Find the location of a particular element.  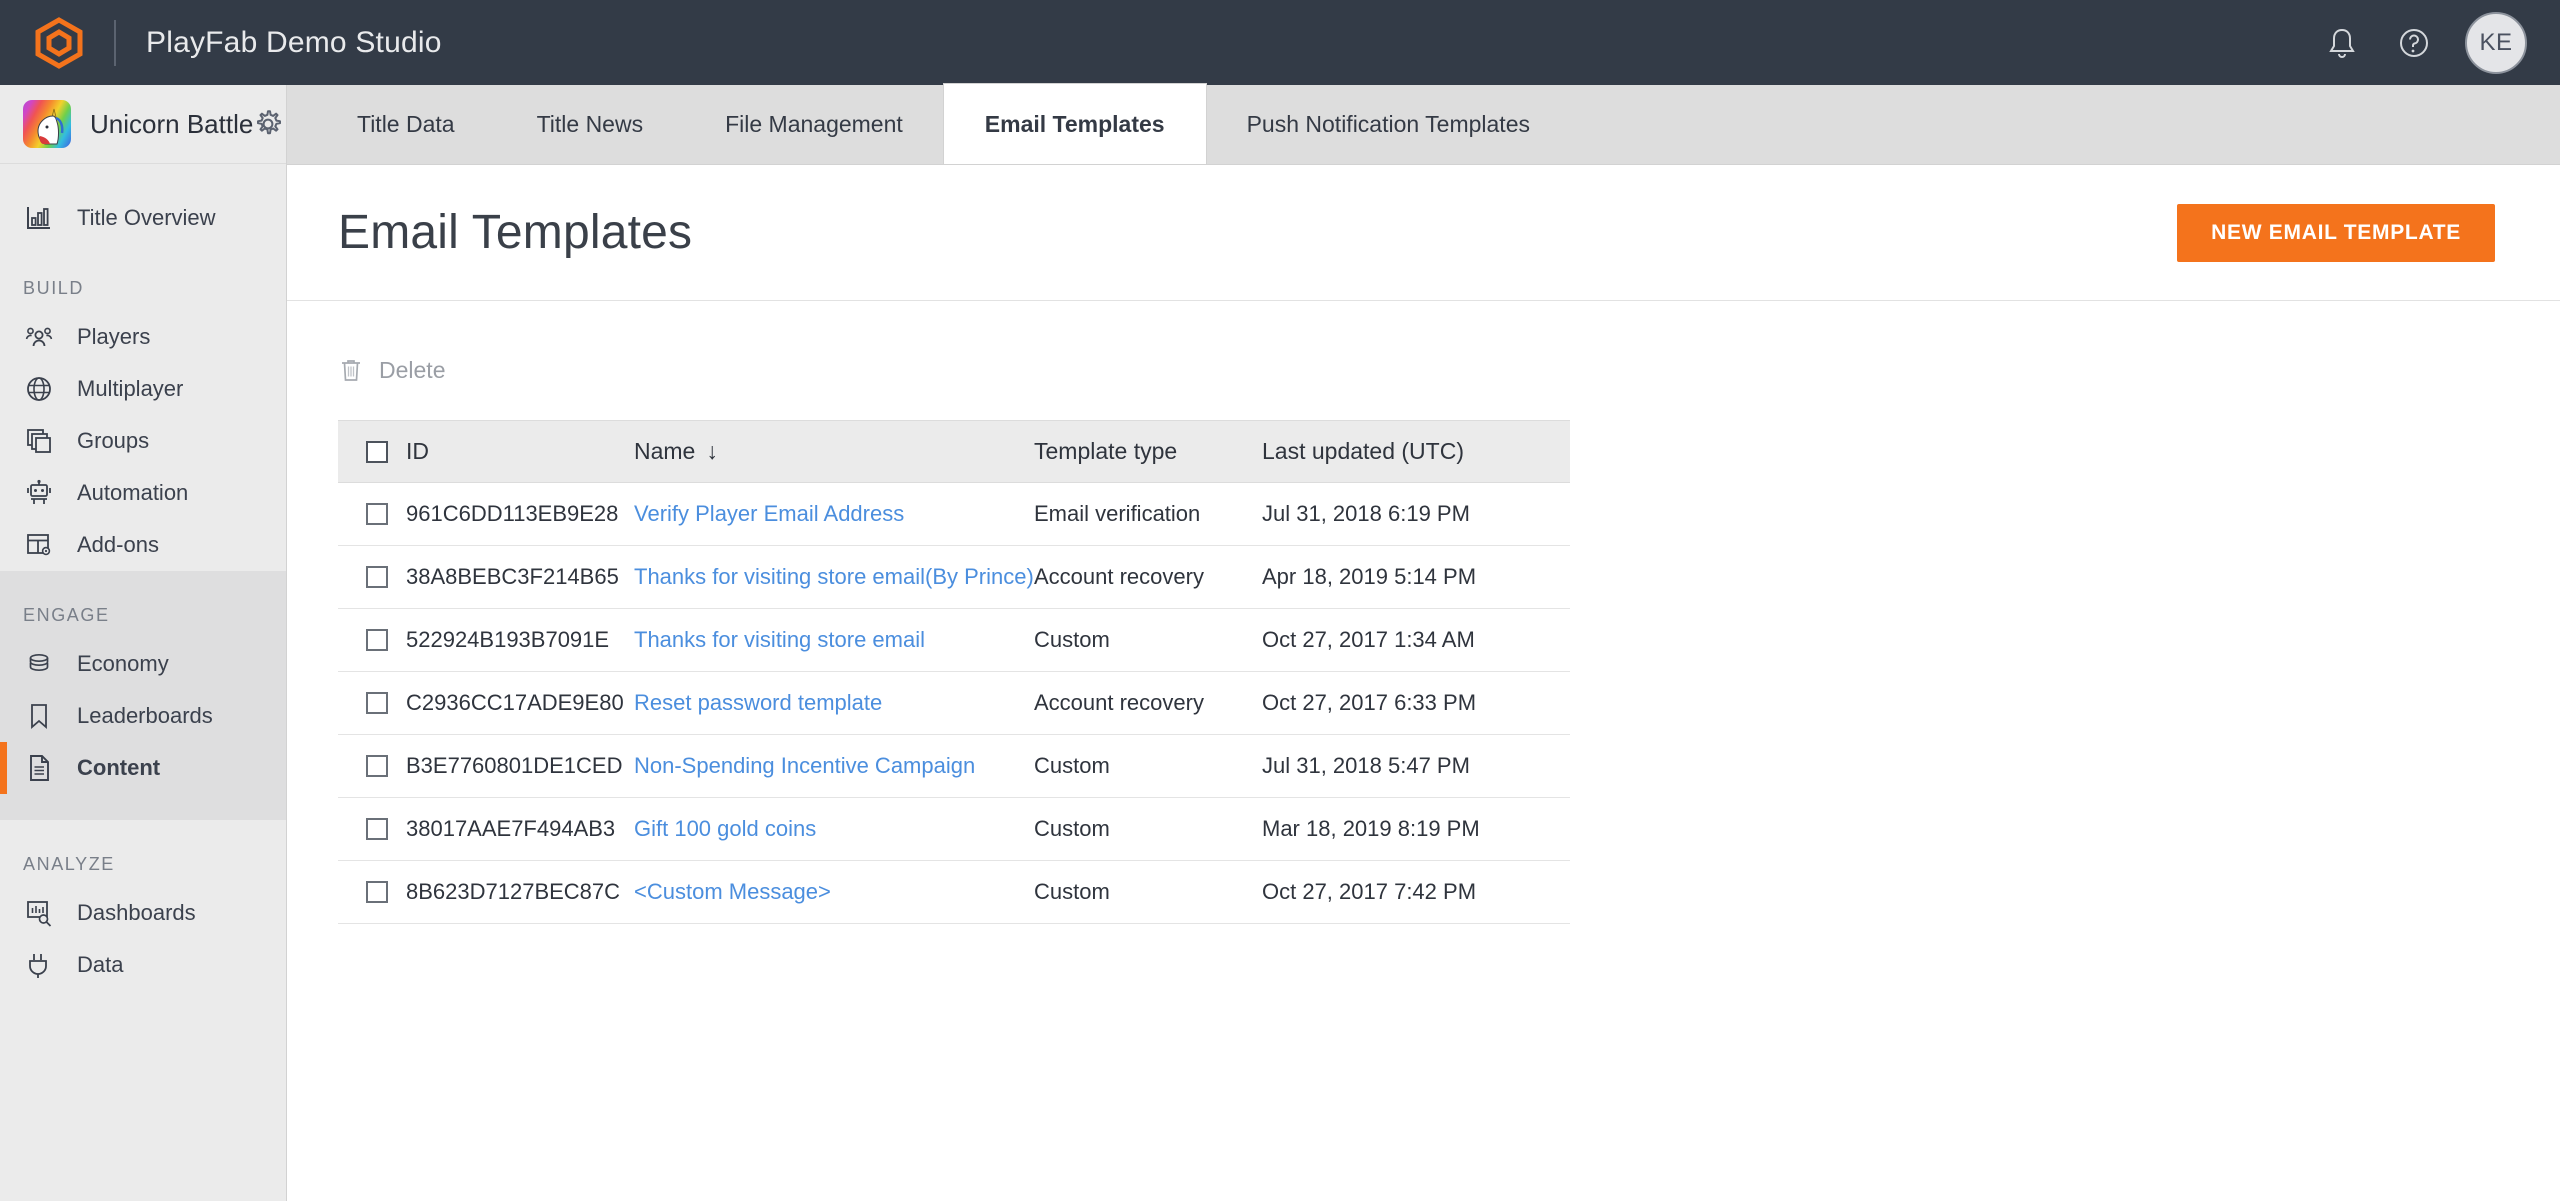

sidebar-item-multiplayer: Multiplayer is located at coordinates (143, 389).